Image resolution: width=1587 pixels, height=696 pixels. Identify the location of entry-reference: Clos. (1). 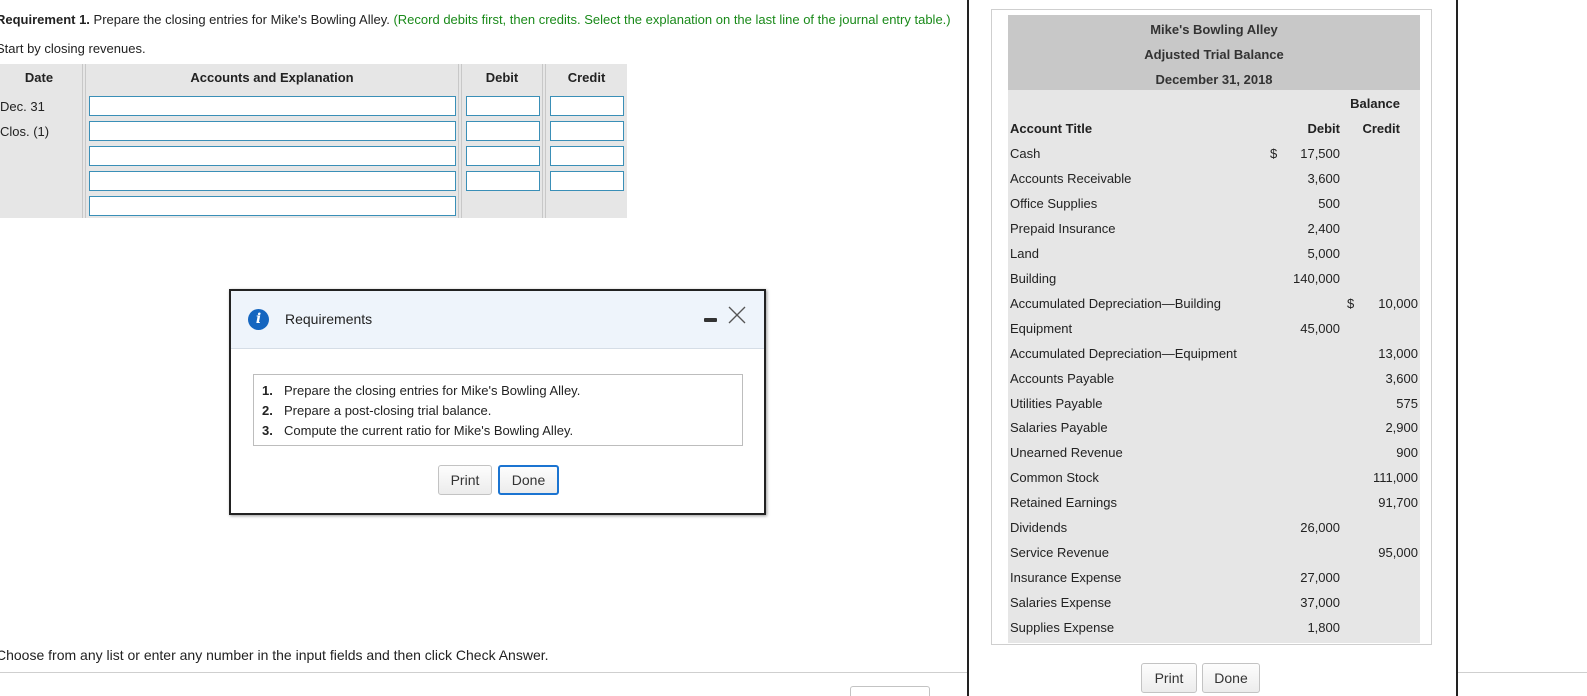
(25, 131).